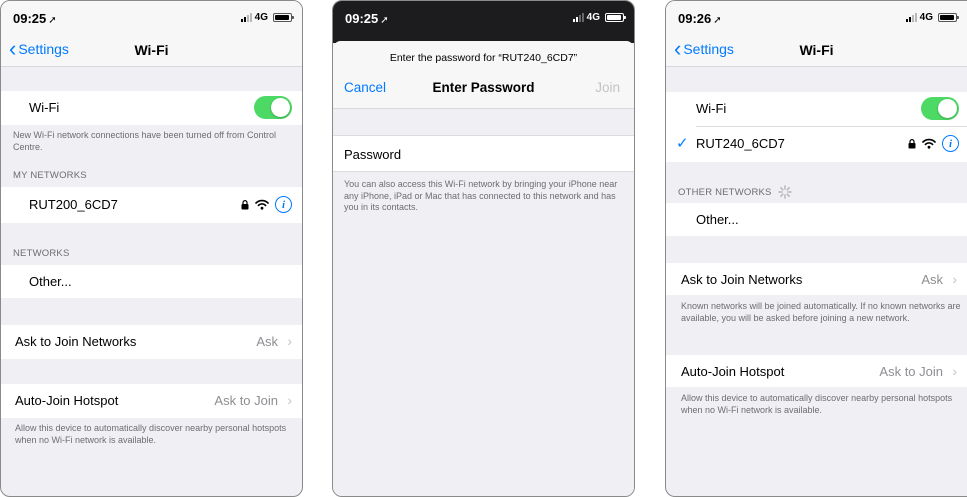 The image size is (967, 497). Describe the element at coordinates (831, 126) in the screenshot. I see `divider` at that location.